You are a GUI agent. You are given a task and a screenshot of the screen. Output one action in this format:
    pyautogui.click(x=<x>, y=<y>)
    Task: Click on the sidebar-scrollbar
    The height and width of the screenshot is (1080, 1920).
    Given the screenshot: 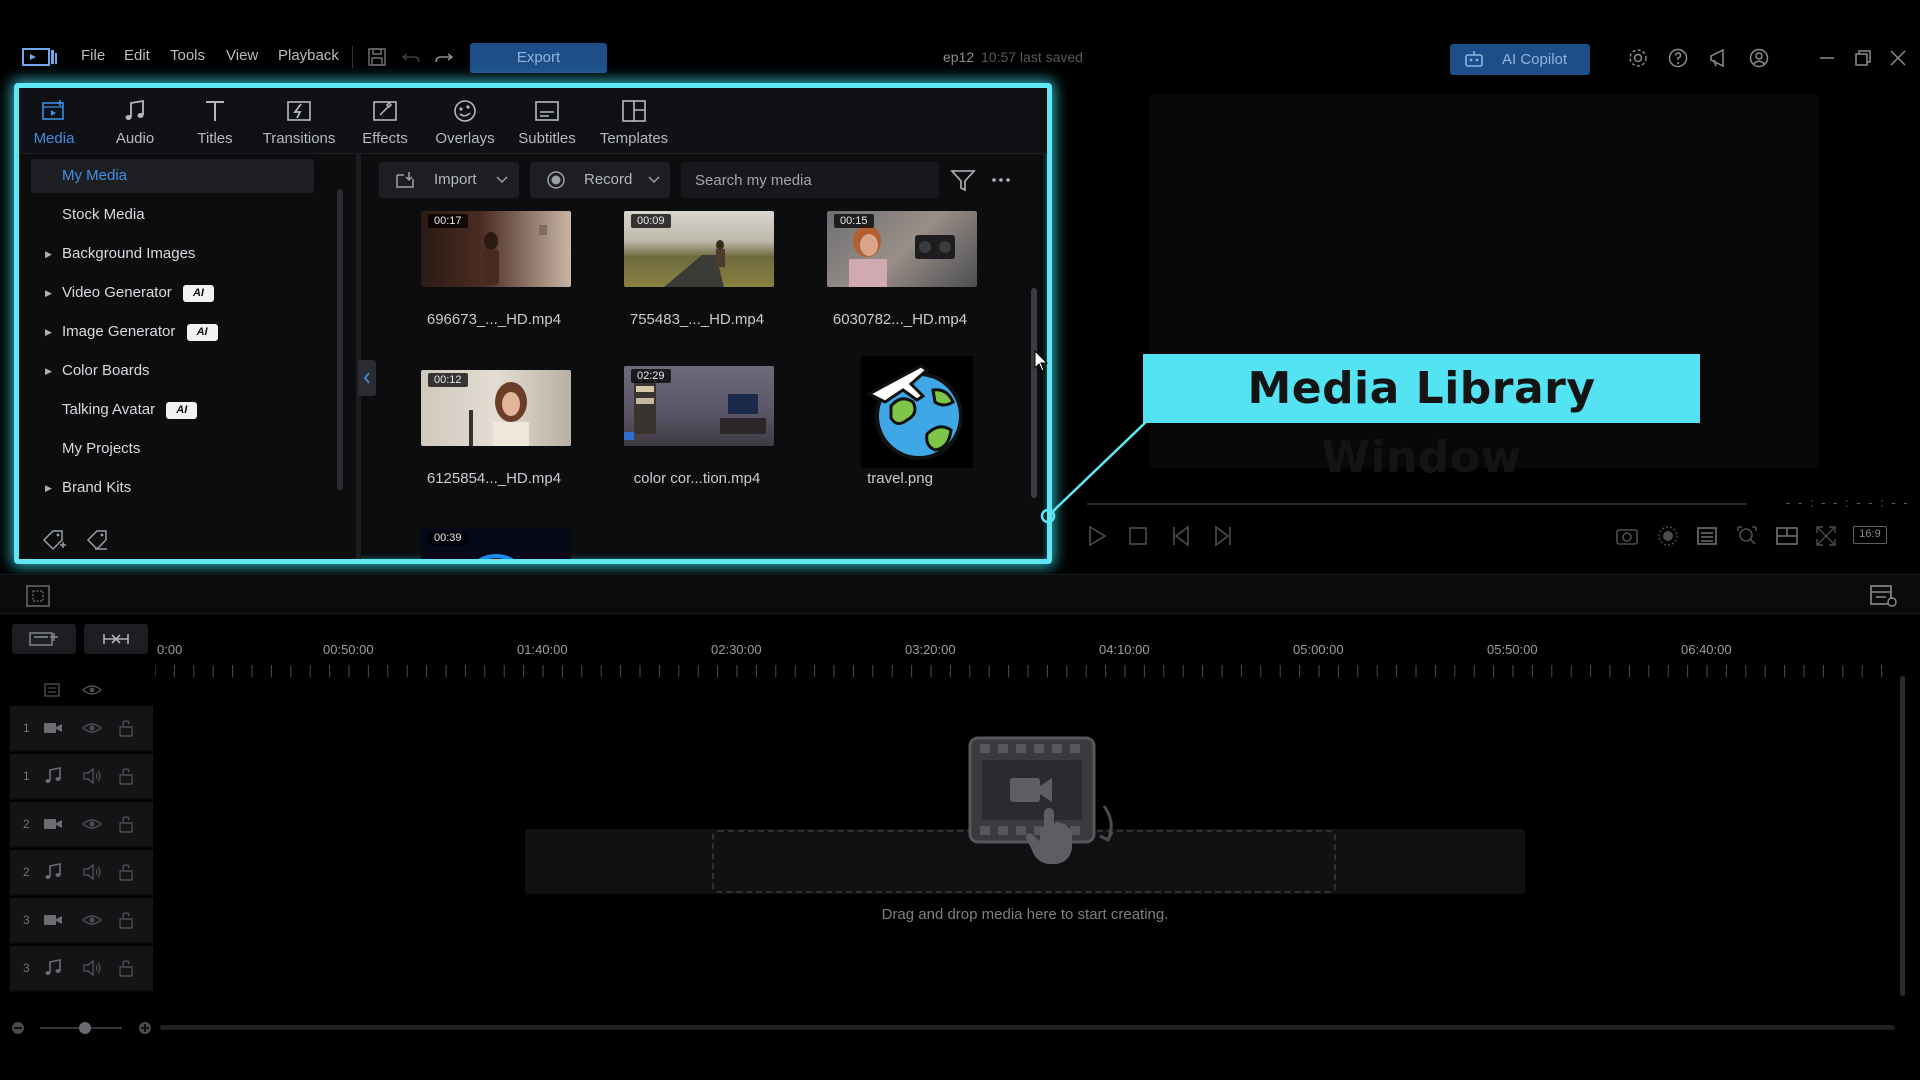 What is the action you would take?
    pyautogui.click(x=340, y=339)
    